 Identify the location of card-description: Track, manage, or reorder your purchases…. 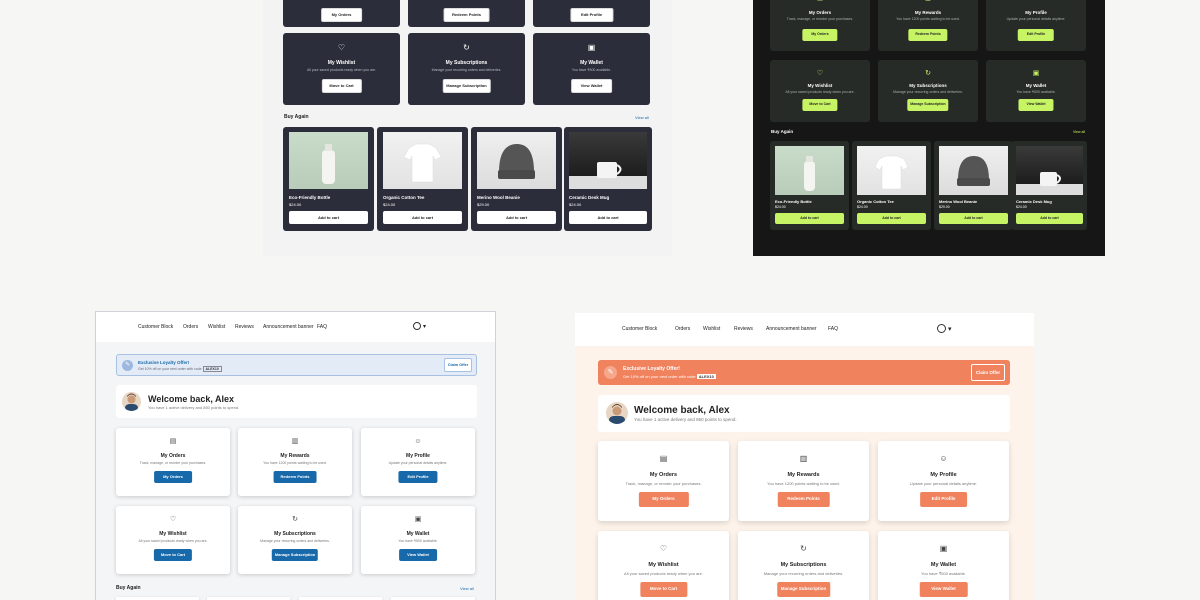
(173, 463).